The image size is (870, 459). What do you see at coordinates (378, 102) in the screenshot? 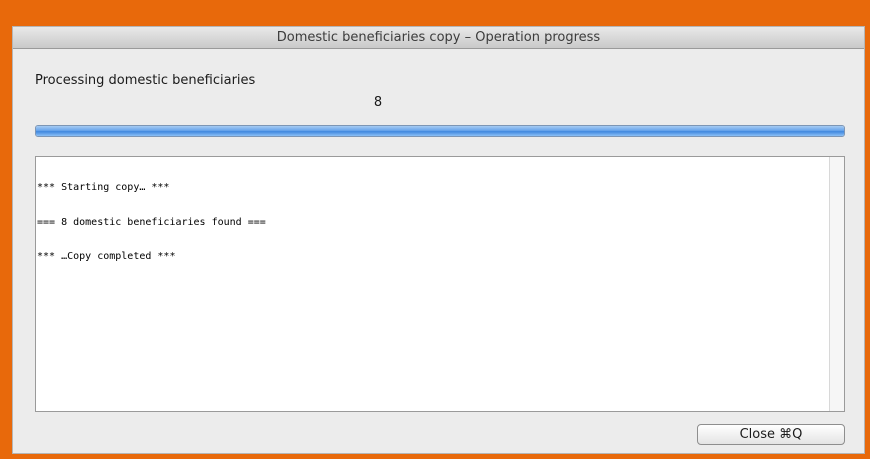
I see `item-count: 8` at bounding box center [378, 102].